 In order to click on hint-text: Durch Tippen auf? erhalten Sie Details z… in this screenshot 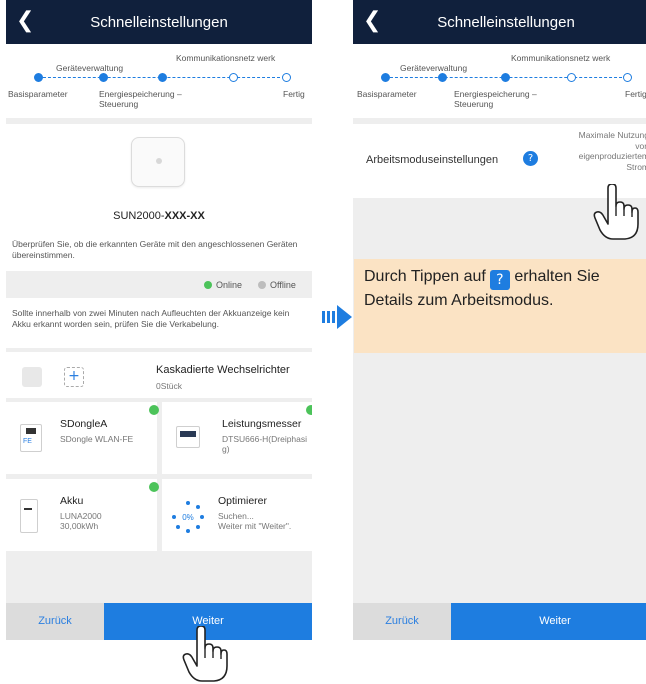, I will do `click(501, 288)`.